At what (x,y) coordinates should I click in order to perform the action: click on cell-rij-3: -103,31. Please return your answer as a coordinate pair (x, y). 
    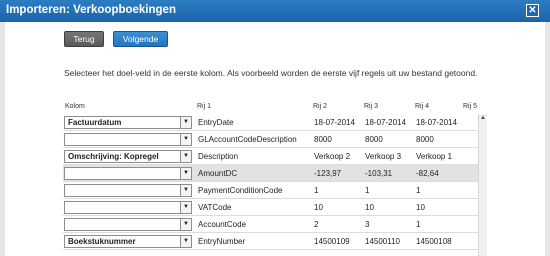
    Looking at the image, I should click on (379, 173).